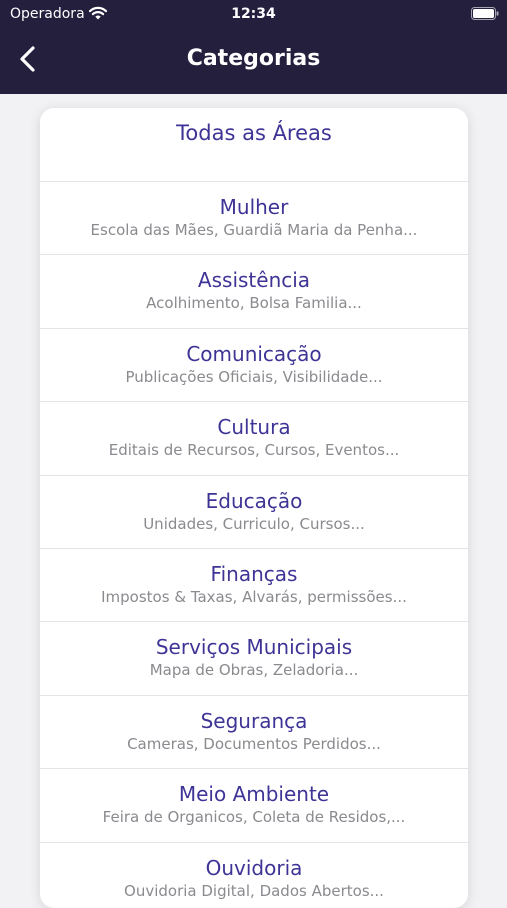 The image size is (507, 908). Describe the element at coordinates (254, 133) in the screenshot. I see `all-areas-label: Todas as Áreas` at that location.